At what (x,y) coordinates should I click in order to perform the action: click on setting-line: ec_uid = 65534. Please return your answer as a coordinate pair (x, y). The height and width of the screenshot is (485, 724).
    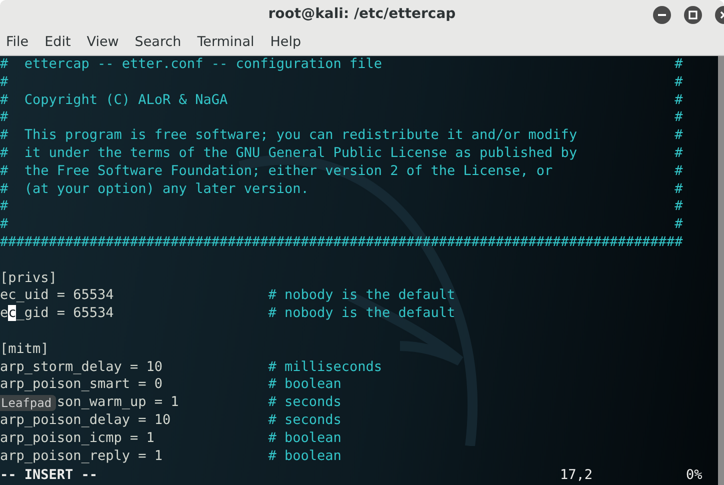
    Looking at the image, I should click on (57, 296).